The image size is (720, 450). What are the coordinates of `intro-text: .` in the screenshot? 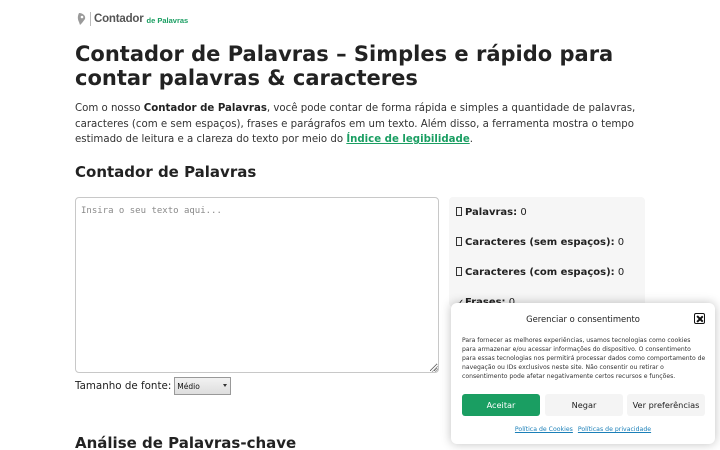 It's located at (471, 140).